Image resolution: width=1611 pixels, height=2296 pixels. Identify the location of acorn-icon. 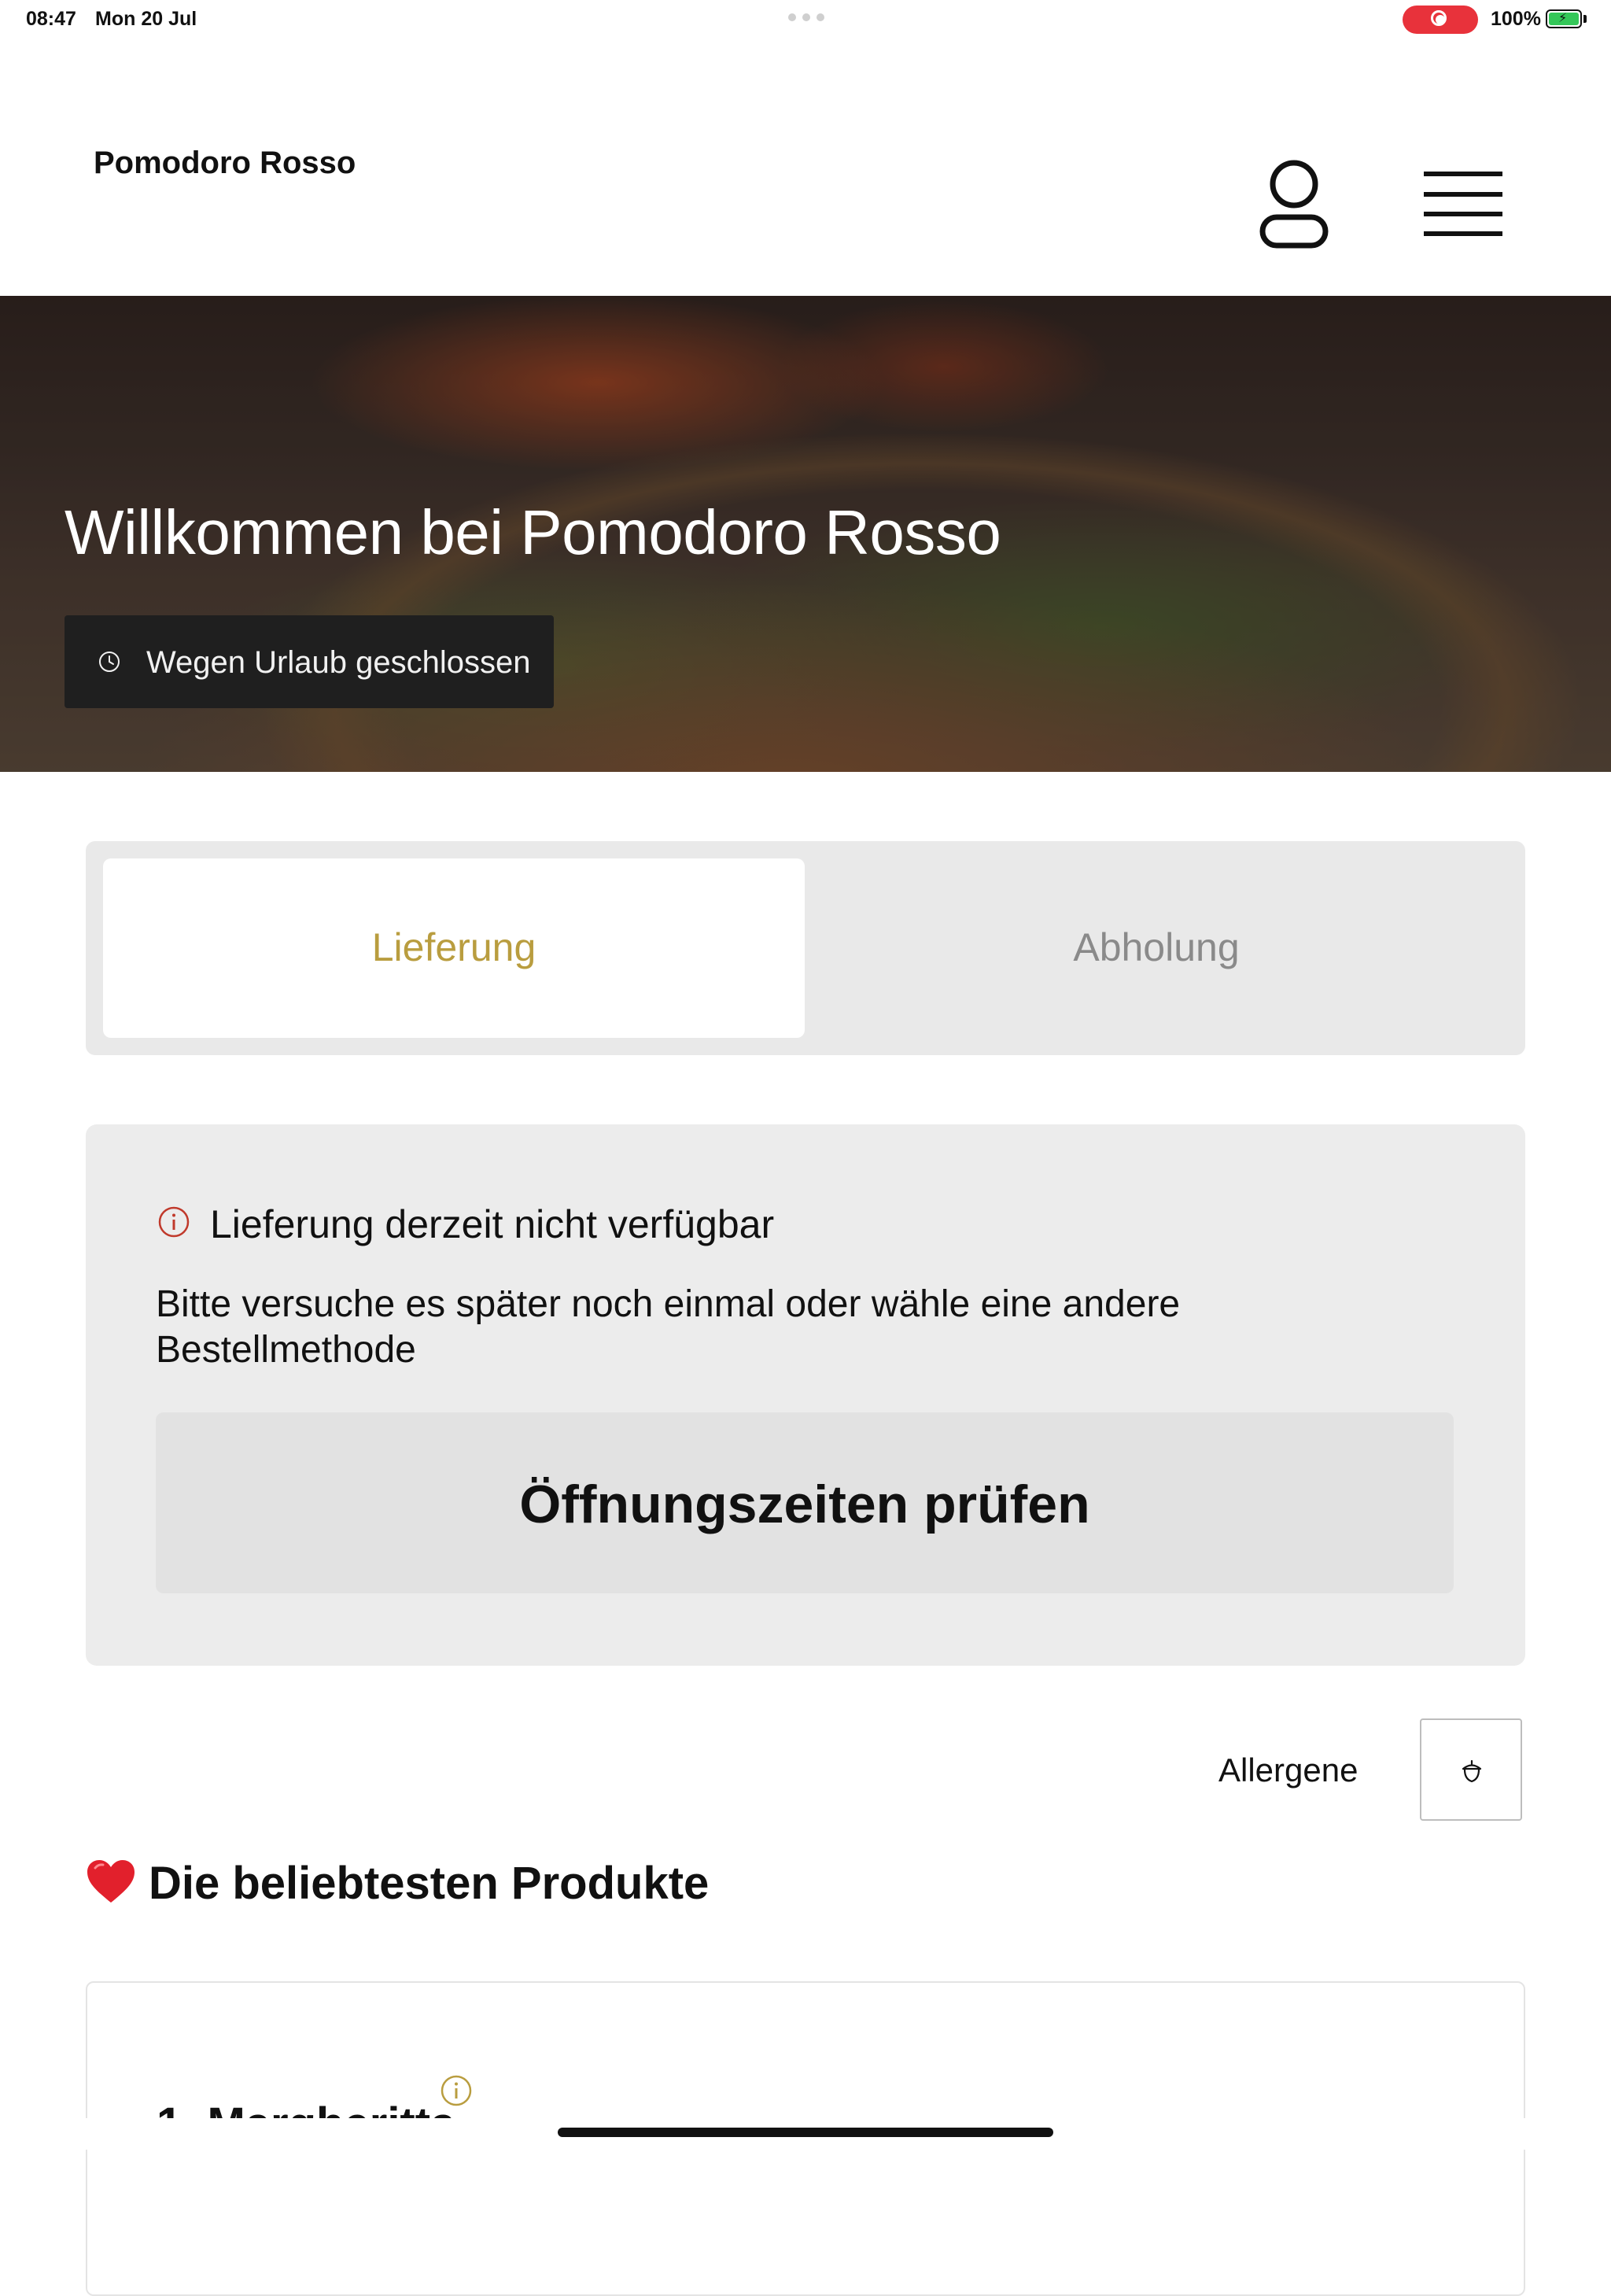
(1472, 1771).